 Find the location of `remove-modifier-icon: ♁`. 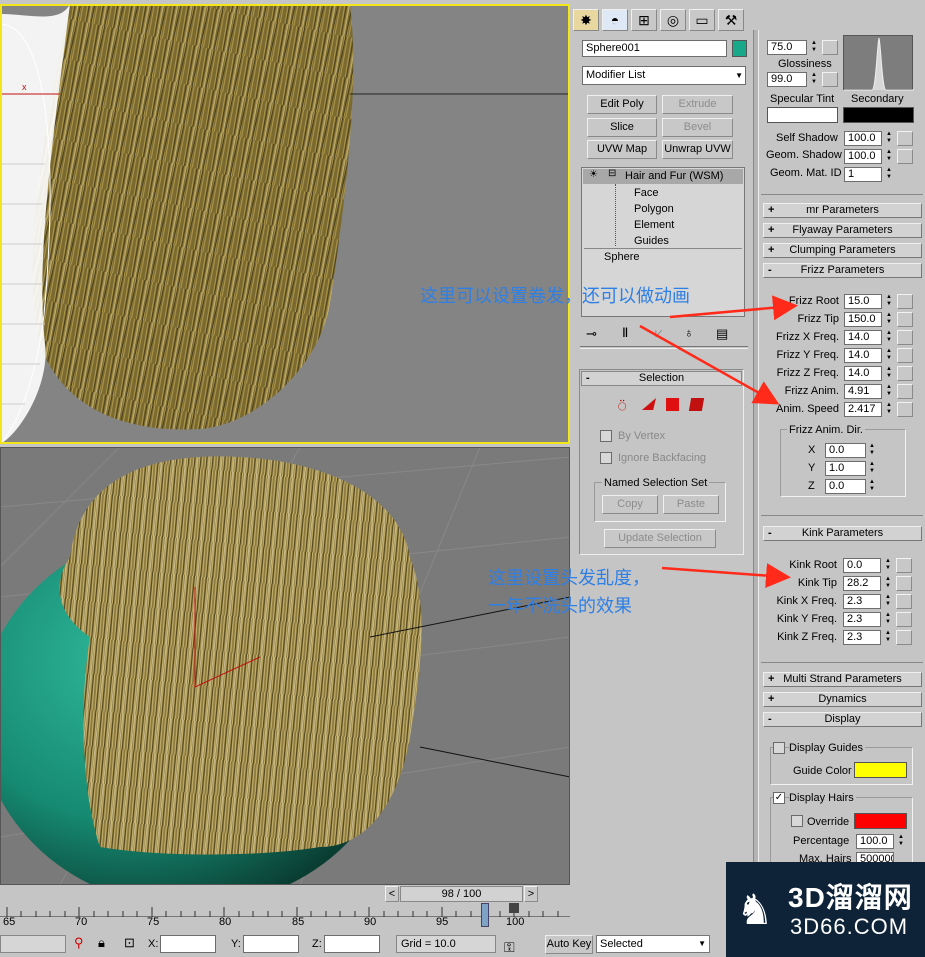

remove-modifier-icon: ♁ is located at coordinates (689, 332).